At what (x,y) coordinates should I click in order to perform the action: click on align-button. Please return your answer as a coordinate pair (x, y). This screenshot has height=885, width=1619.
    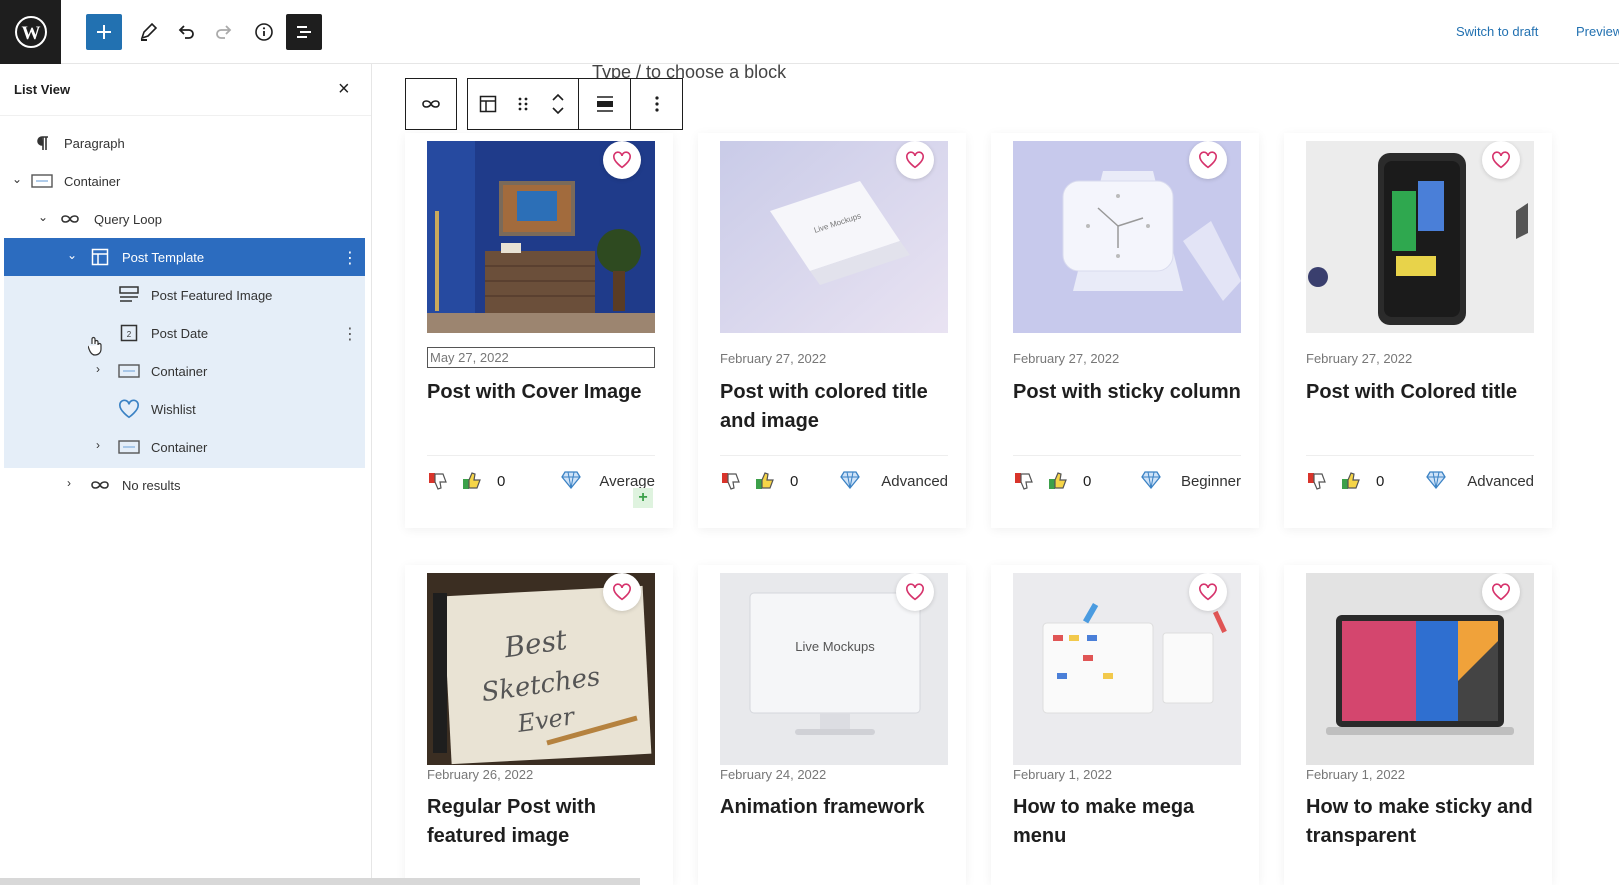
    Looking at the image, I should click on (604, 104).